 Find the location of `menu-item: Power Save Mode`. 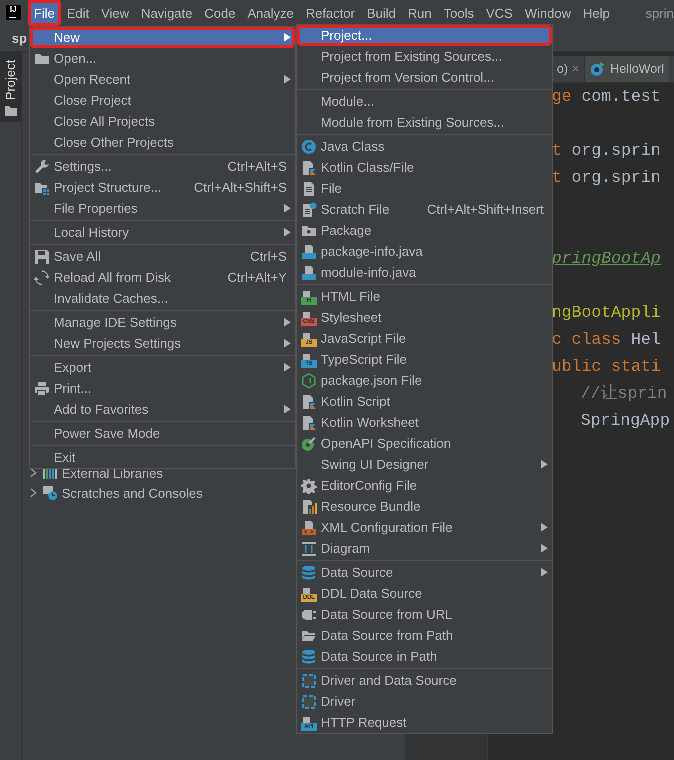

menu-item: Power Save Mode is located at coordinates (162, 433).